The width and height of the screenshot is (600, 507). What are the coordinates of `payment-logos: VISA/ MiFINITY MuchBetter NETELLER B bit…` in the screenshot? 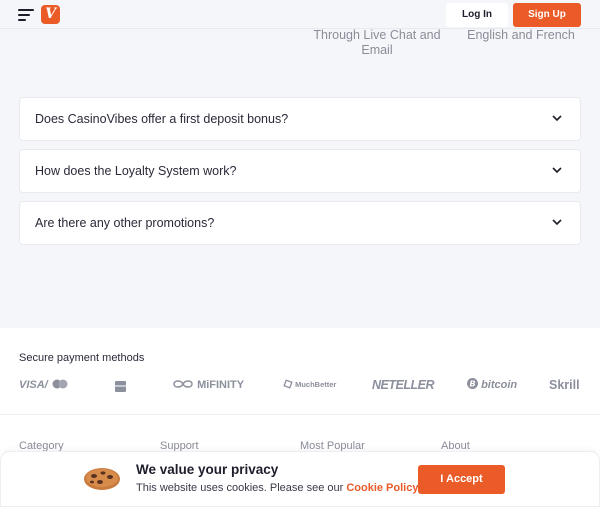 It's located at (300, 385).